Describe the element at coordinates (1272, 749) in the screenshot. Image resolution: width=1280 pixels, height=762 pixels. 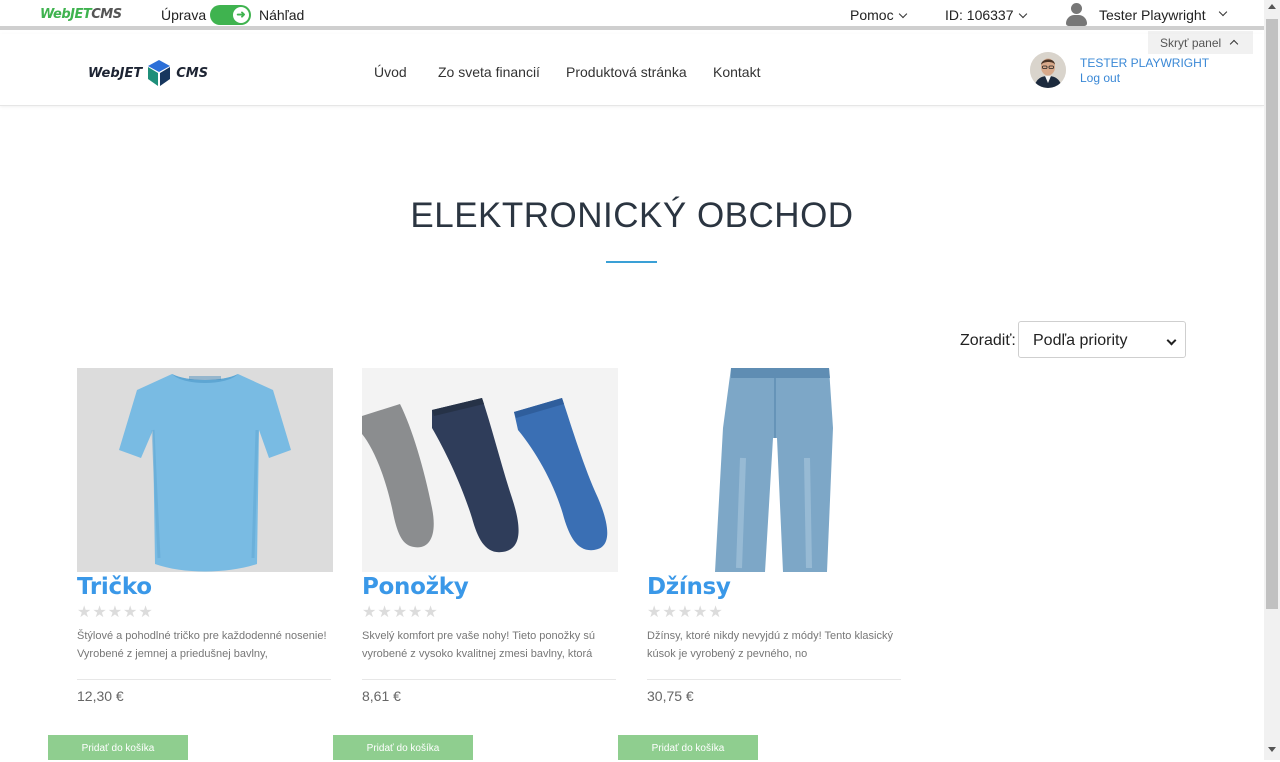
I see `scroll-down-arrow-icon` at that location.